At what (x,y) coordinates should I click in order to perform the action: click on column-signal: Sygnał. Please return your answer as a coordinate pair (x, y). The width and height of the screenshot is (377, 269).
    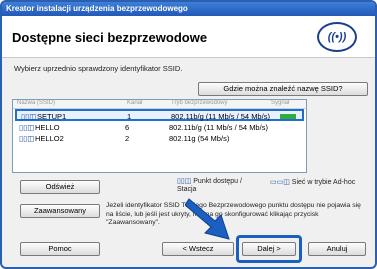
    Looking at the image, I should click on (280, 103).